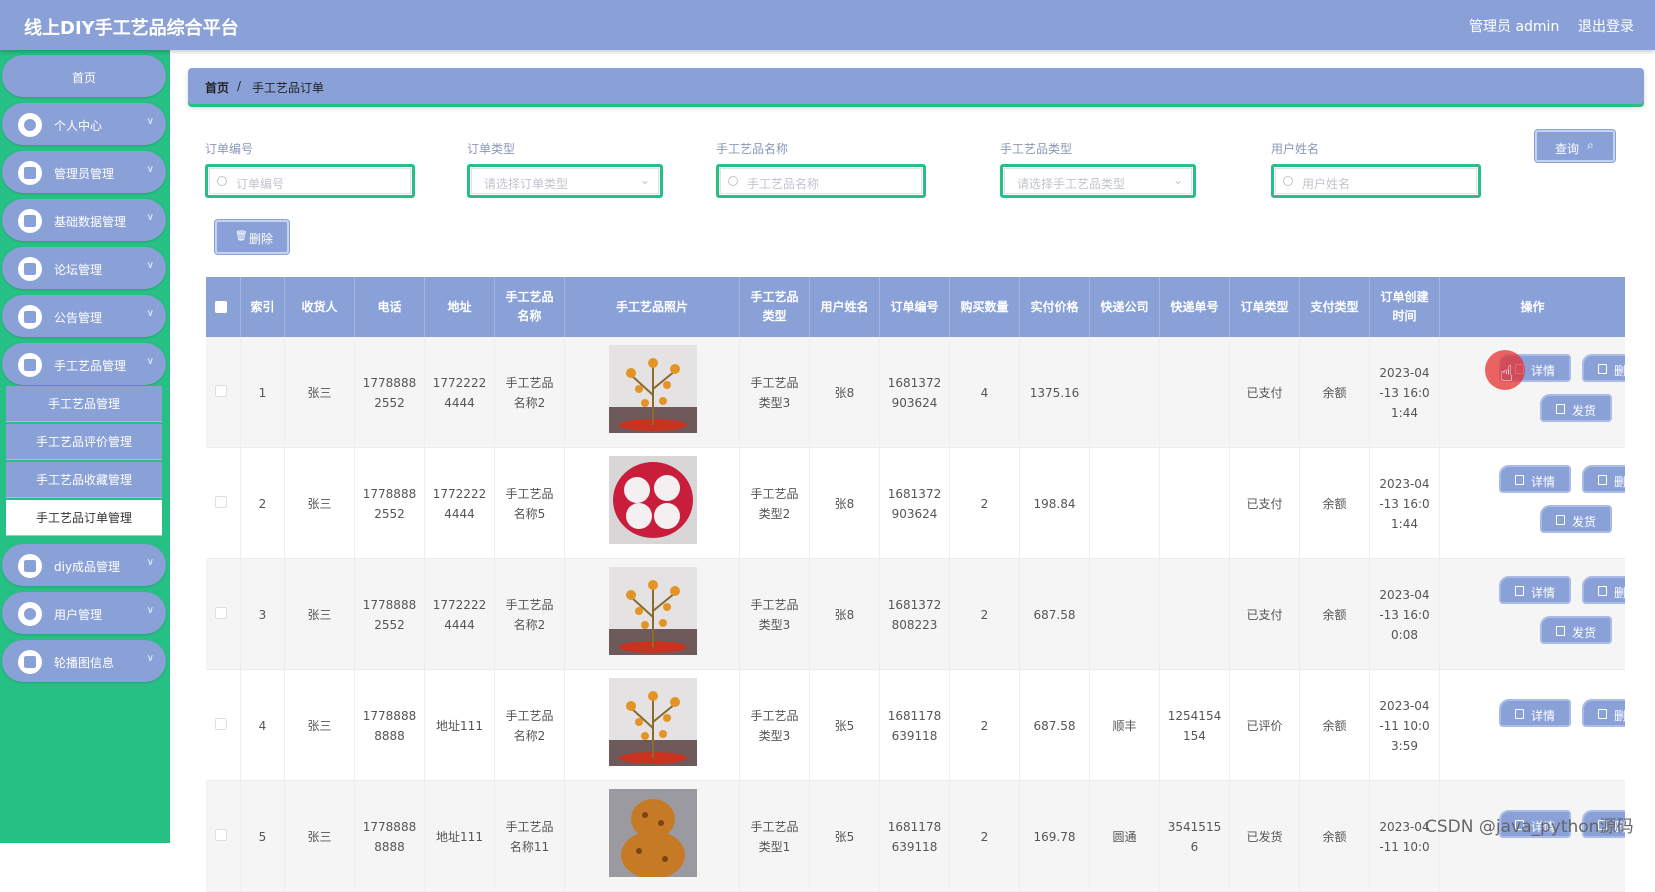  I want to click on cell-text-line: 名称5, so click(529, 513).